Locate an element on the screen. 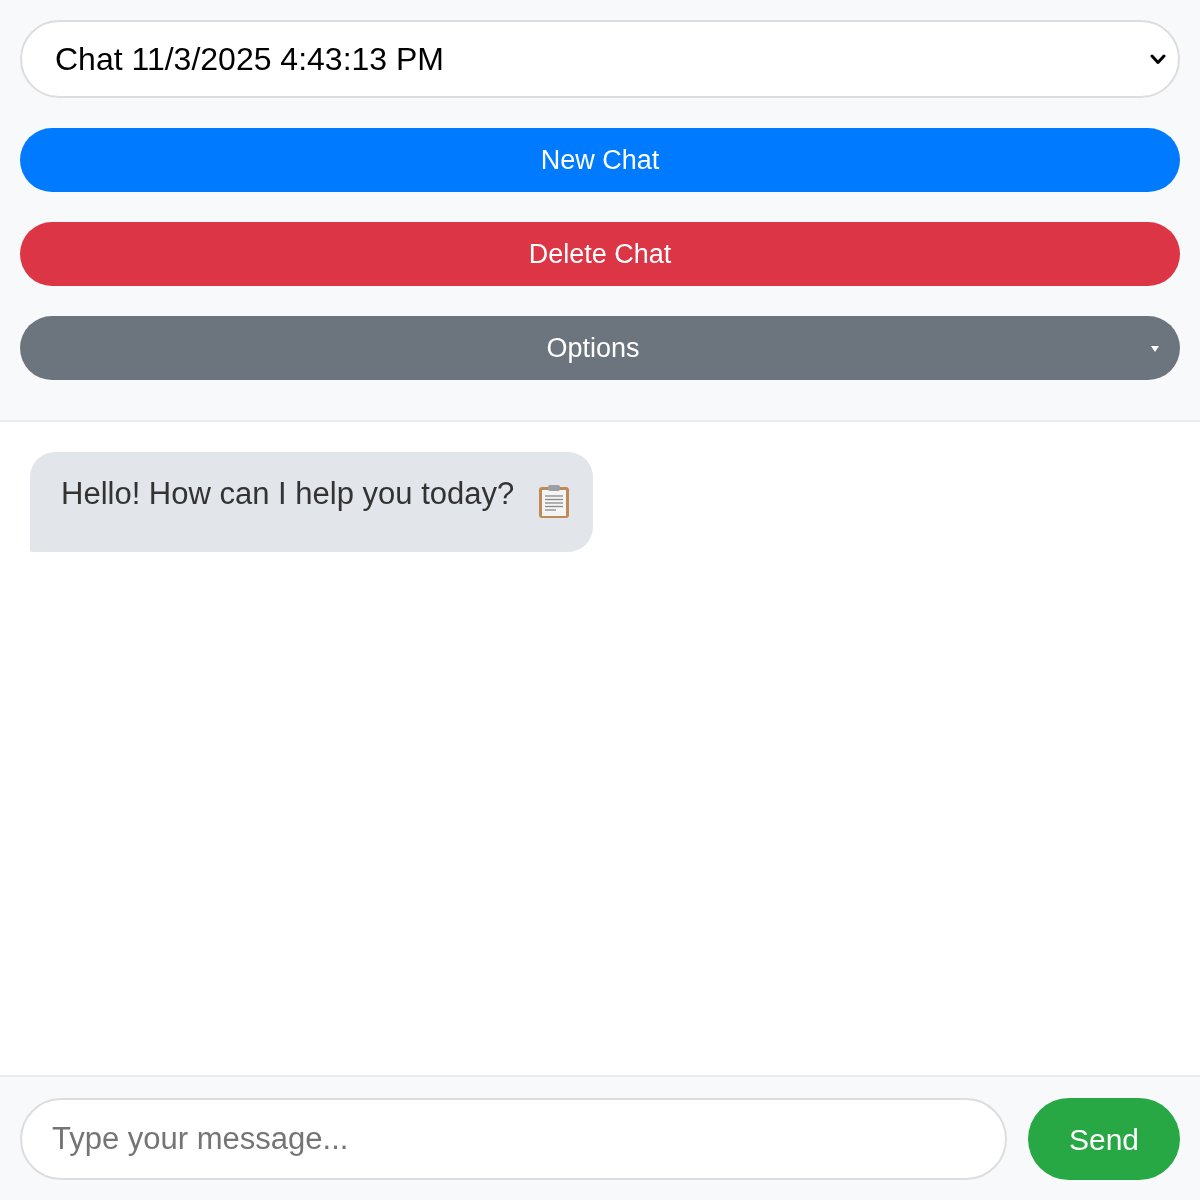 Image resolution: width=1200 pixels, height=1200 pixels. clipboard-icon is located at coordinates (554, 501).